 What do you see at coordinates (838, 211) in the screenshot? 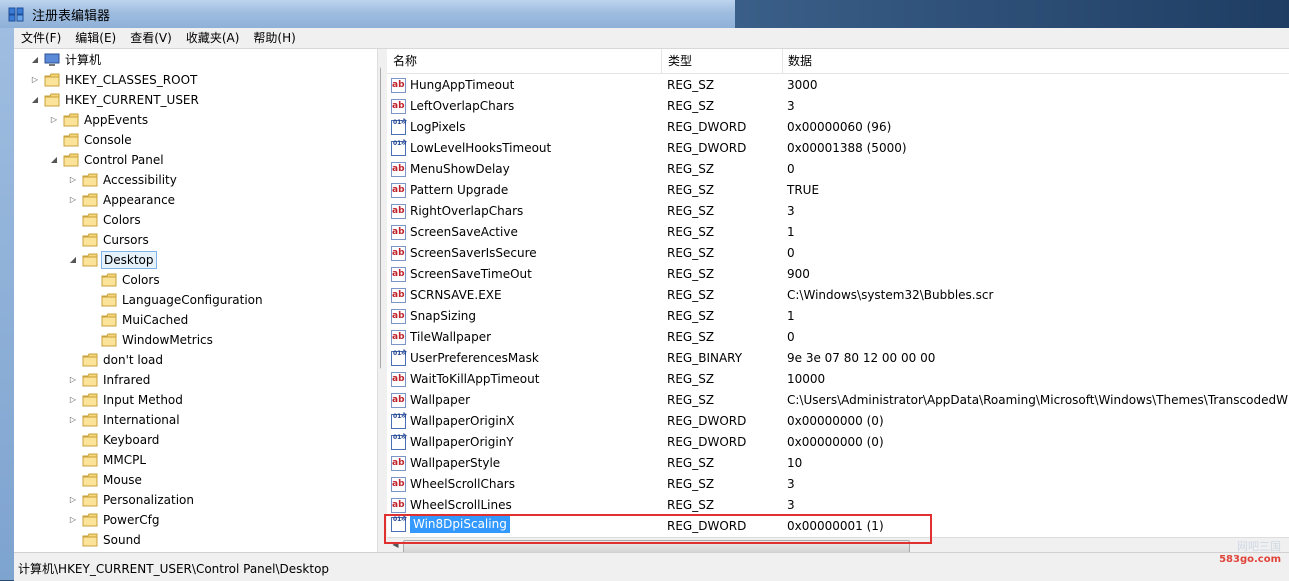
I see `value-row: RightOverlapChars REG_SZ 3` at bounding box center [838, 211].